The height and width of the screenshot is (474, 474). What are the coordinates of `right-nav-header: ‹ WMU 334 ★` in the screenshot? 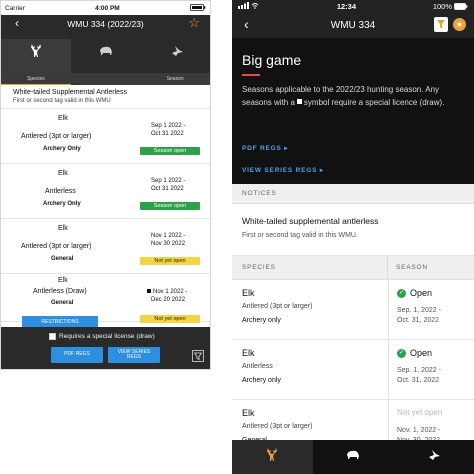 It's located at (353, 25).